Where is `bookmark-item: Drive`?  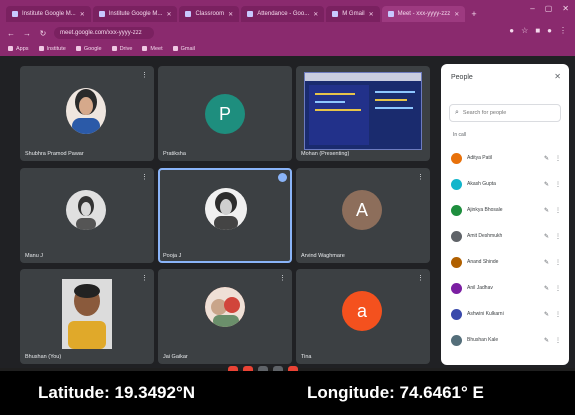 bookmark-item: Drive is located at coordinates (122, 48).